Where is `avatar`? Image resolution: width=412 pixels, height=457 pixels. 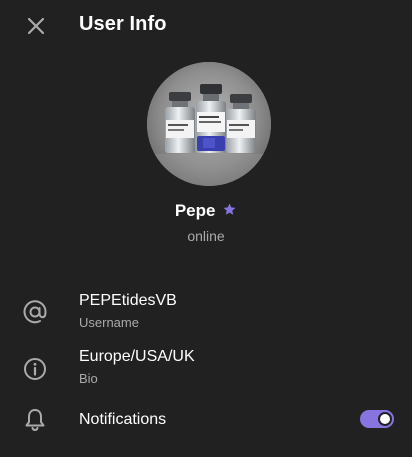 avatar is located at coordinates (209, 124).